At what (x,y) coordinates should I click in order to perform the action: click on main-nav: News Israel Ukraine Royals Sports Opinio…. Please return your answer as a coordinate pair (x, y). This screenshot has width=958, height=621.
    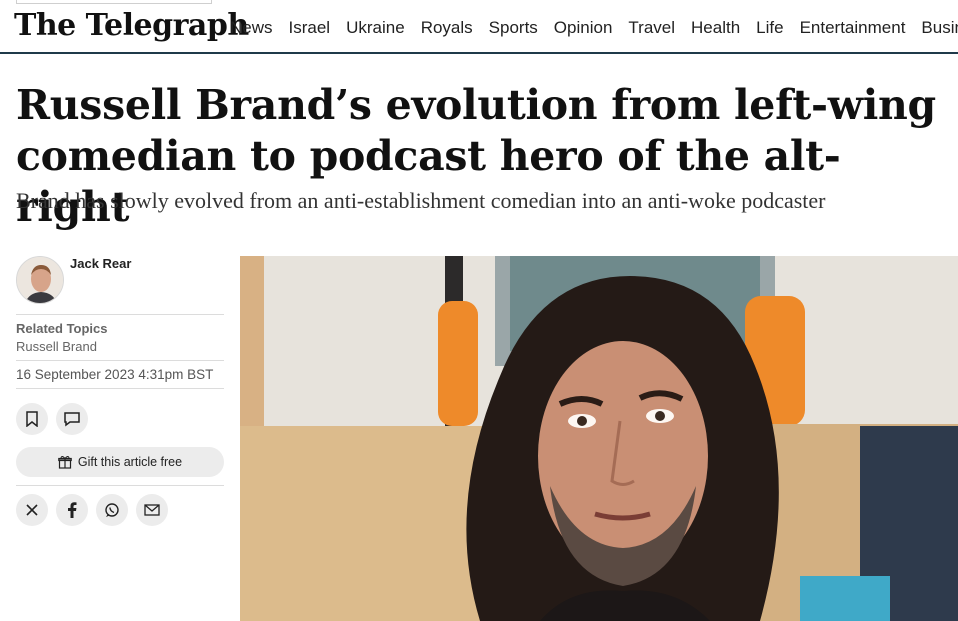
    Looking at the image, I should click on (594, 28).